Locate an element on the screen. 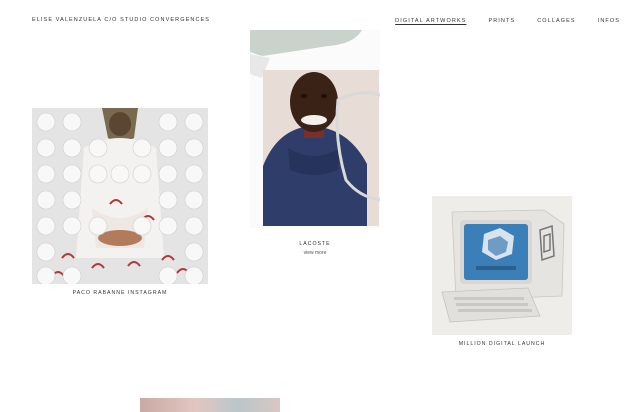 Image resolution: width=640 pixels, height=412 pixels. paco-rabanne-artwork-image is located at coordinates (120, 196).